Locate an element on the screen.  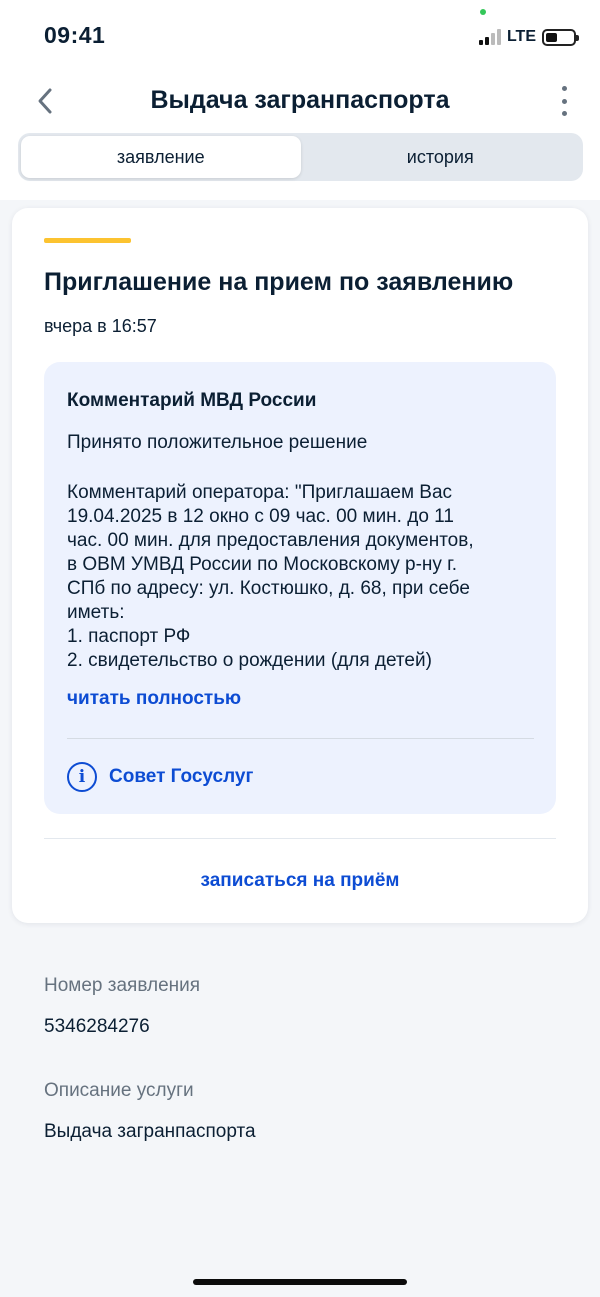
navigation-bar: Выдача загранпаспорта is located at coordinates (300, 101).